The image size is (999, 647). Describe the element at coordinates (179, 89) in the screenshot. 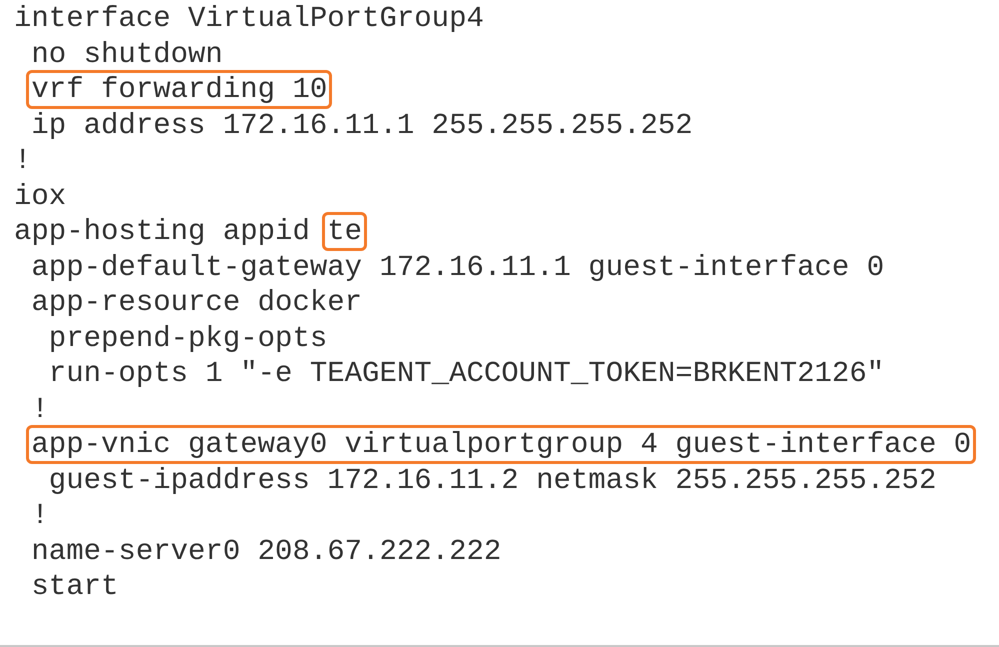

I see `highlighted-code: vrf forwarding 10` at that location.